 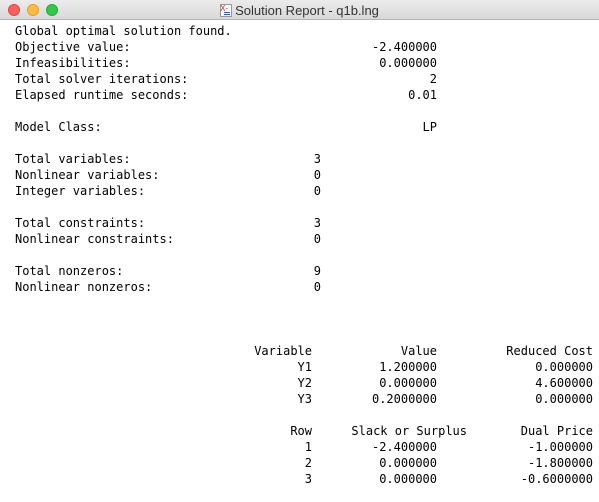 I want to click on integer-variables-label: Integer variables:, so click(x=80, y=191).